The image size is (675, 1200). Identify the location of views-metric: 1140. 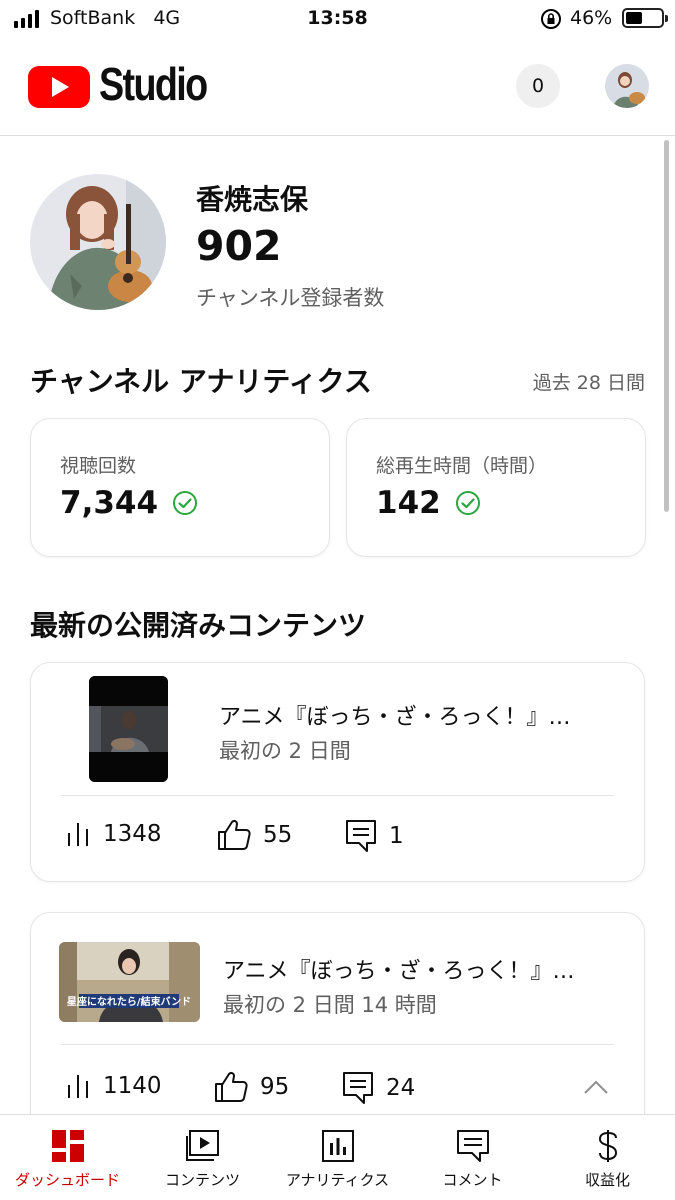
(114, 1086).